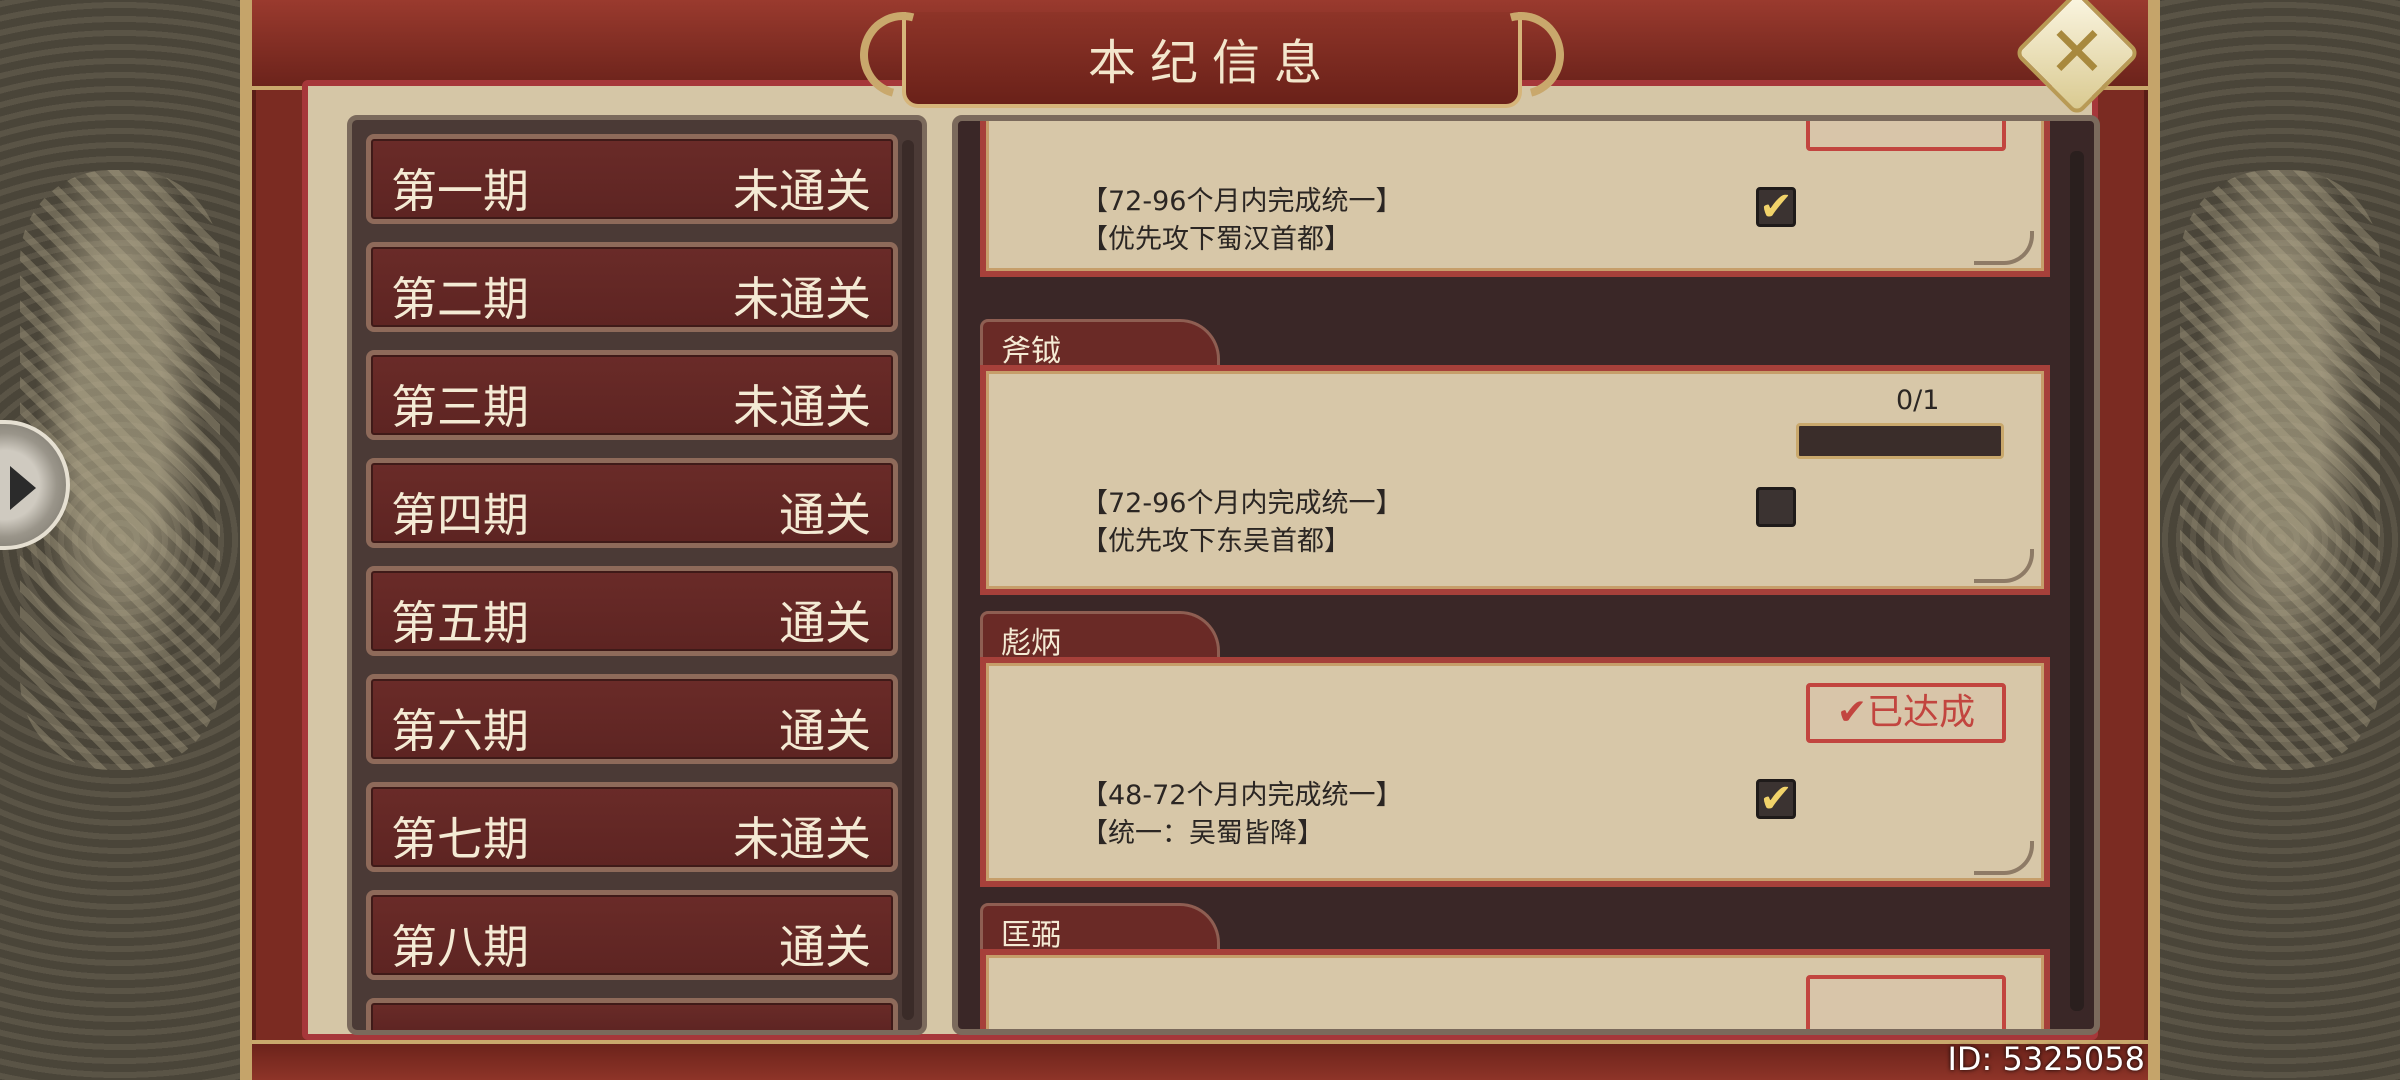  Describe the element at coordinates (632, 935) in the screenshot. I see `period-item: 第八期 通关` at that location.